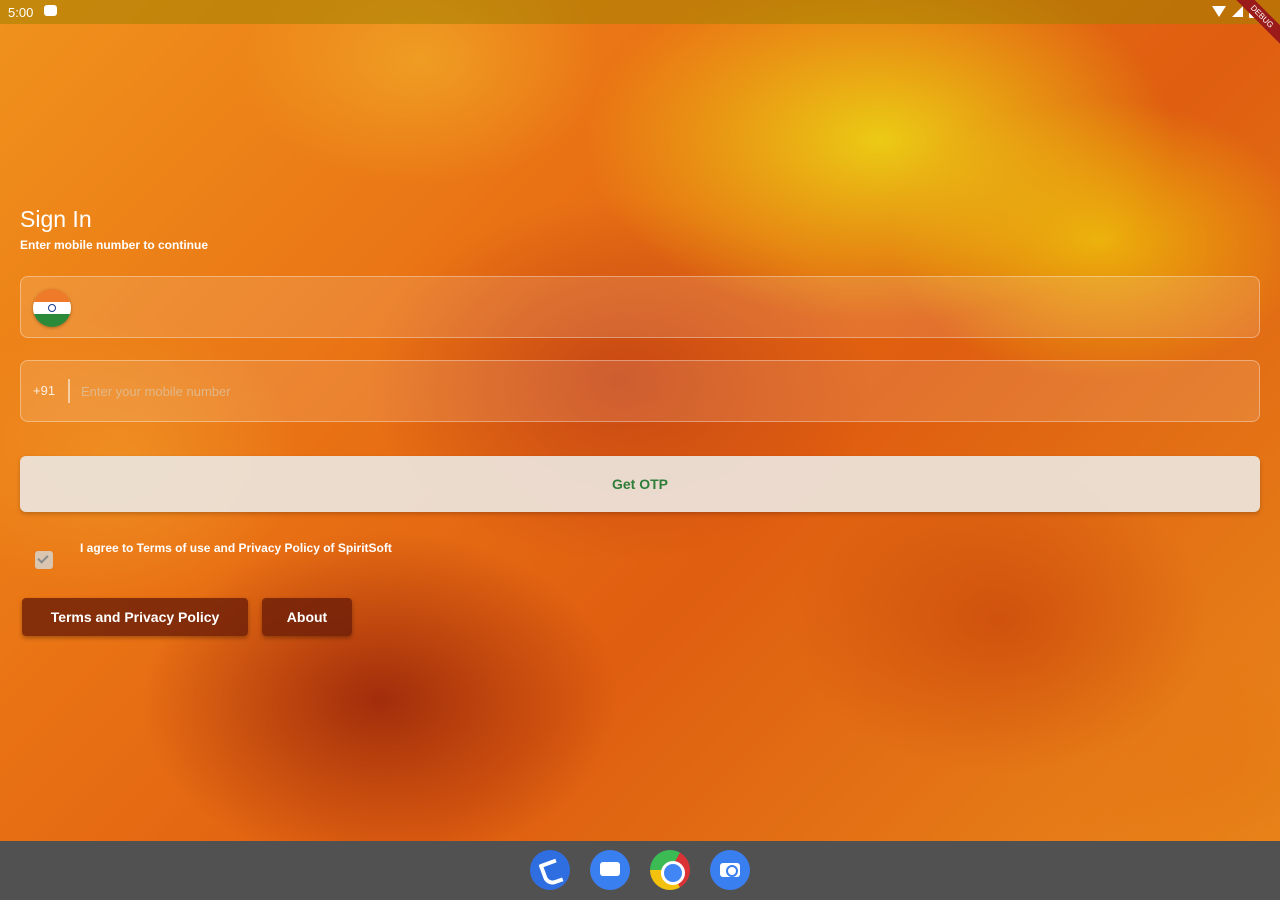  What do you see at coordinates (69, 391) in the screenshot?
I see `prefix-divider` at bounding box center [69, 391].